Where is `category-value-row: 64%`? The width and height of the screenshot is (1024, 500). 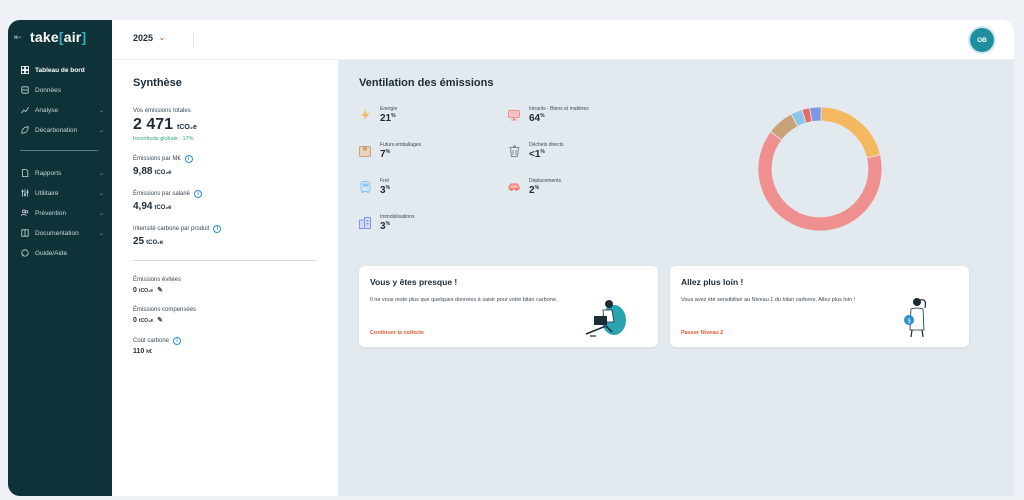
category-value-row: 64% is located at coordinates (559, 118).